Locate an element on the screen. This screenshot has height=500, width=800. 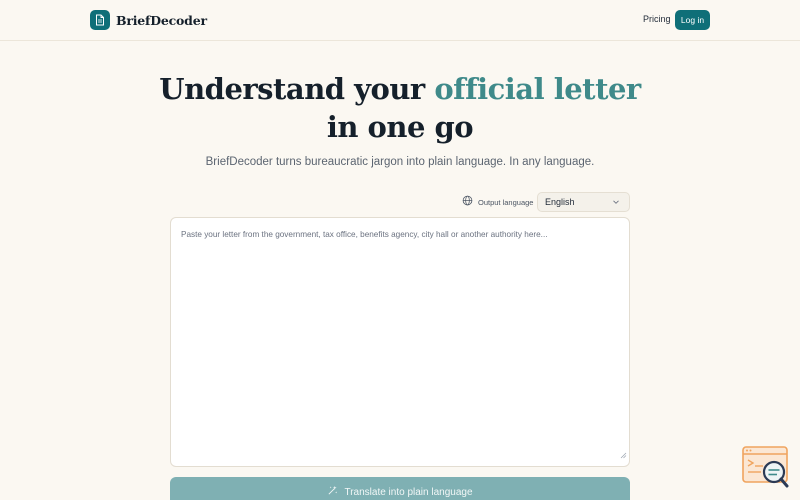
top-navigation-bar: BriefDecoder Pricing Log in is located at coordinates (400, 20).